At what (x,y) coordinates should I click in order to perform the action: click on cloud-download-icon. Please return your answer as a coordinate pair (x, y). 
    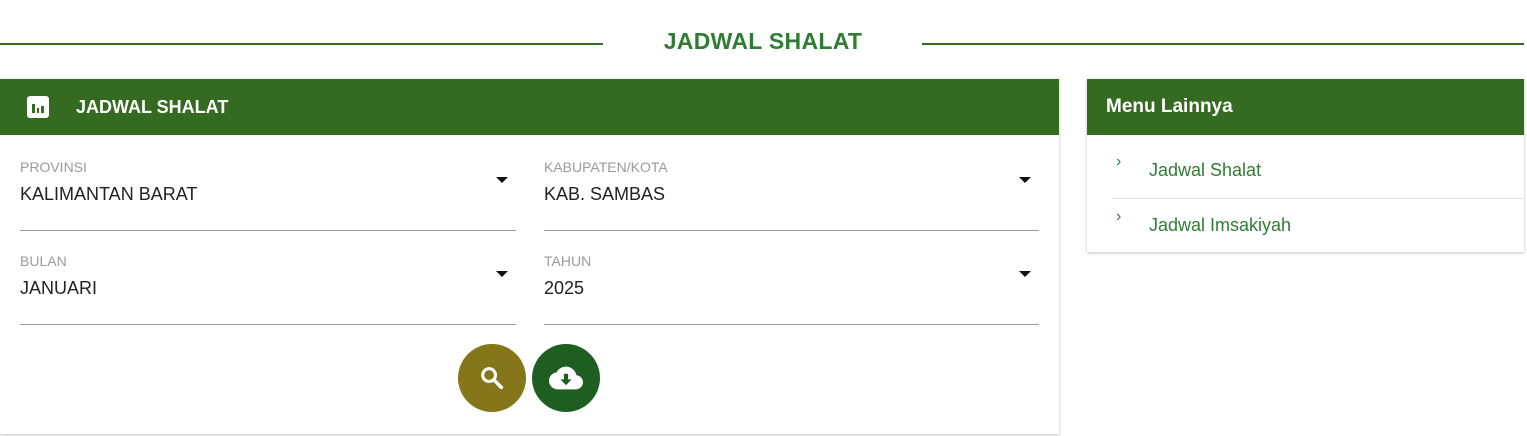
    Looking at the image, I should click on (566, 378).